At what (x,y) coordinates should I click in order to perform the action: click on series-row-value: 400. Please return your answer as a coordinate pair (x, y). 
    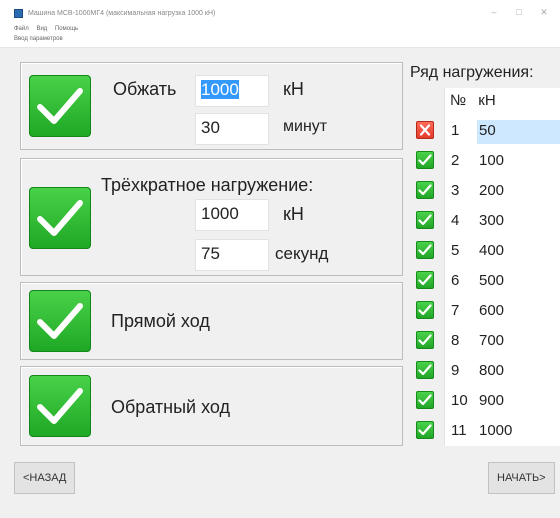
    Looking at the image, I should click on (518, 252).